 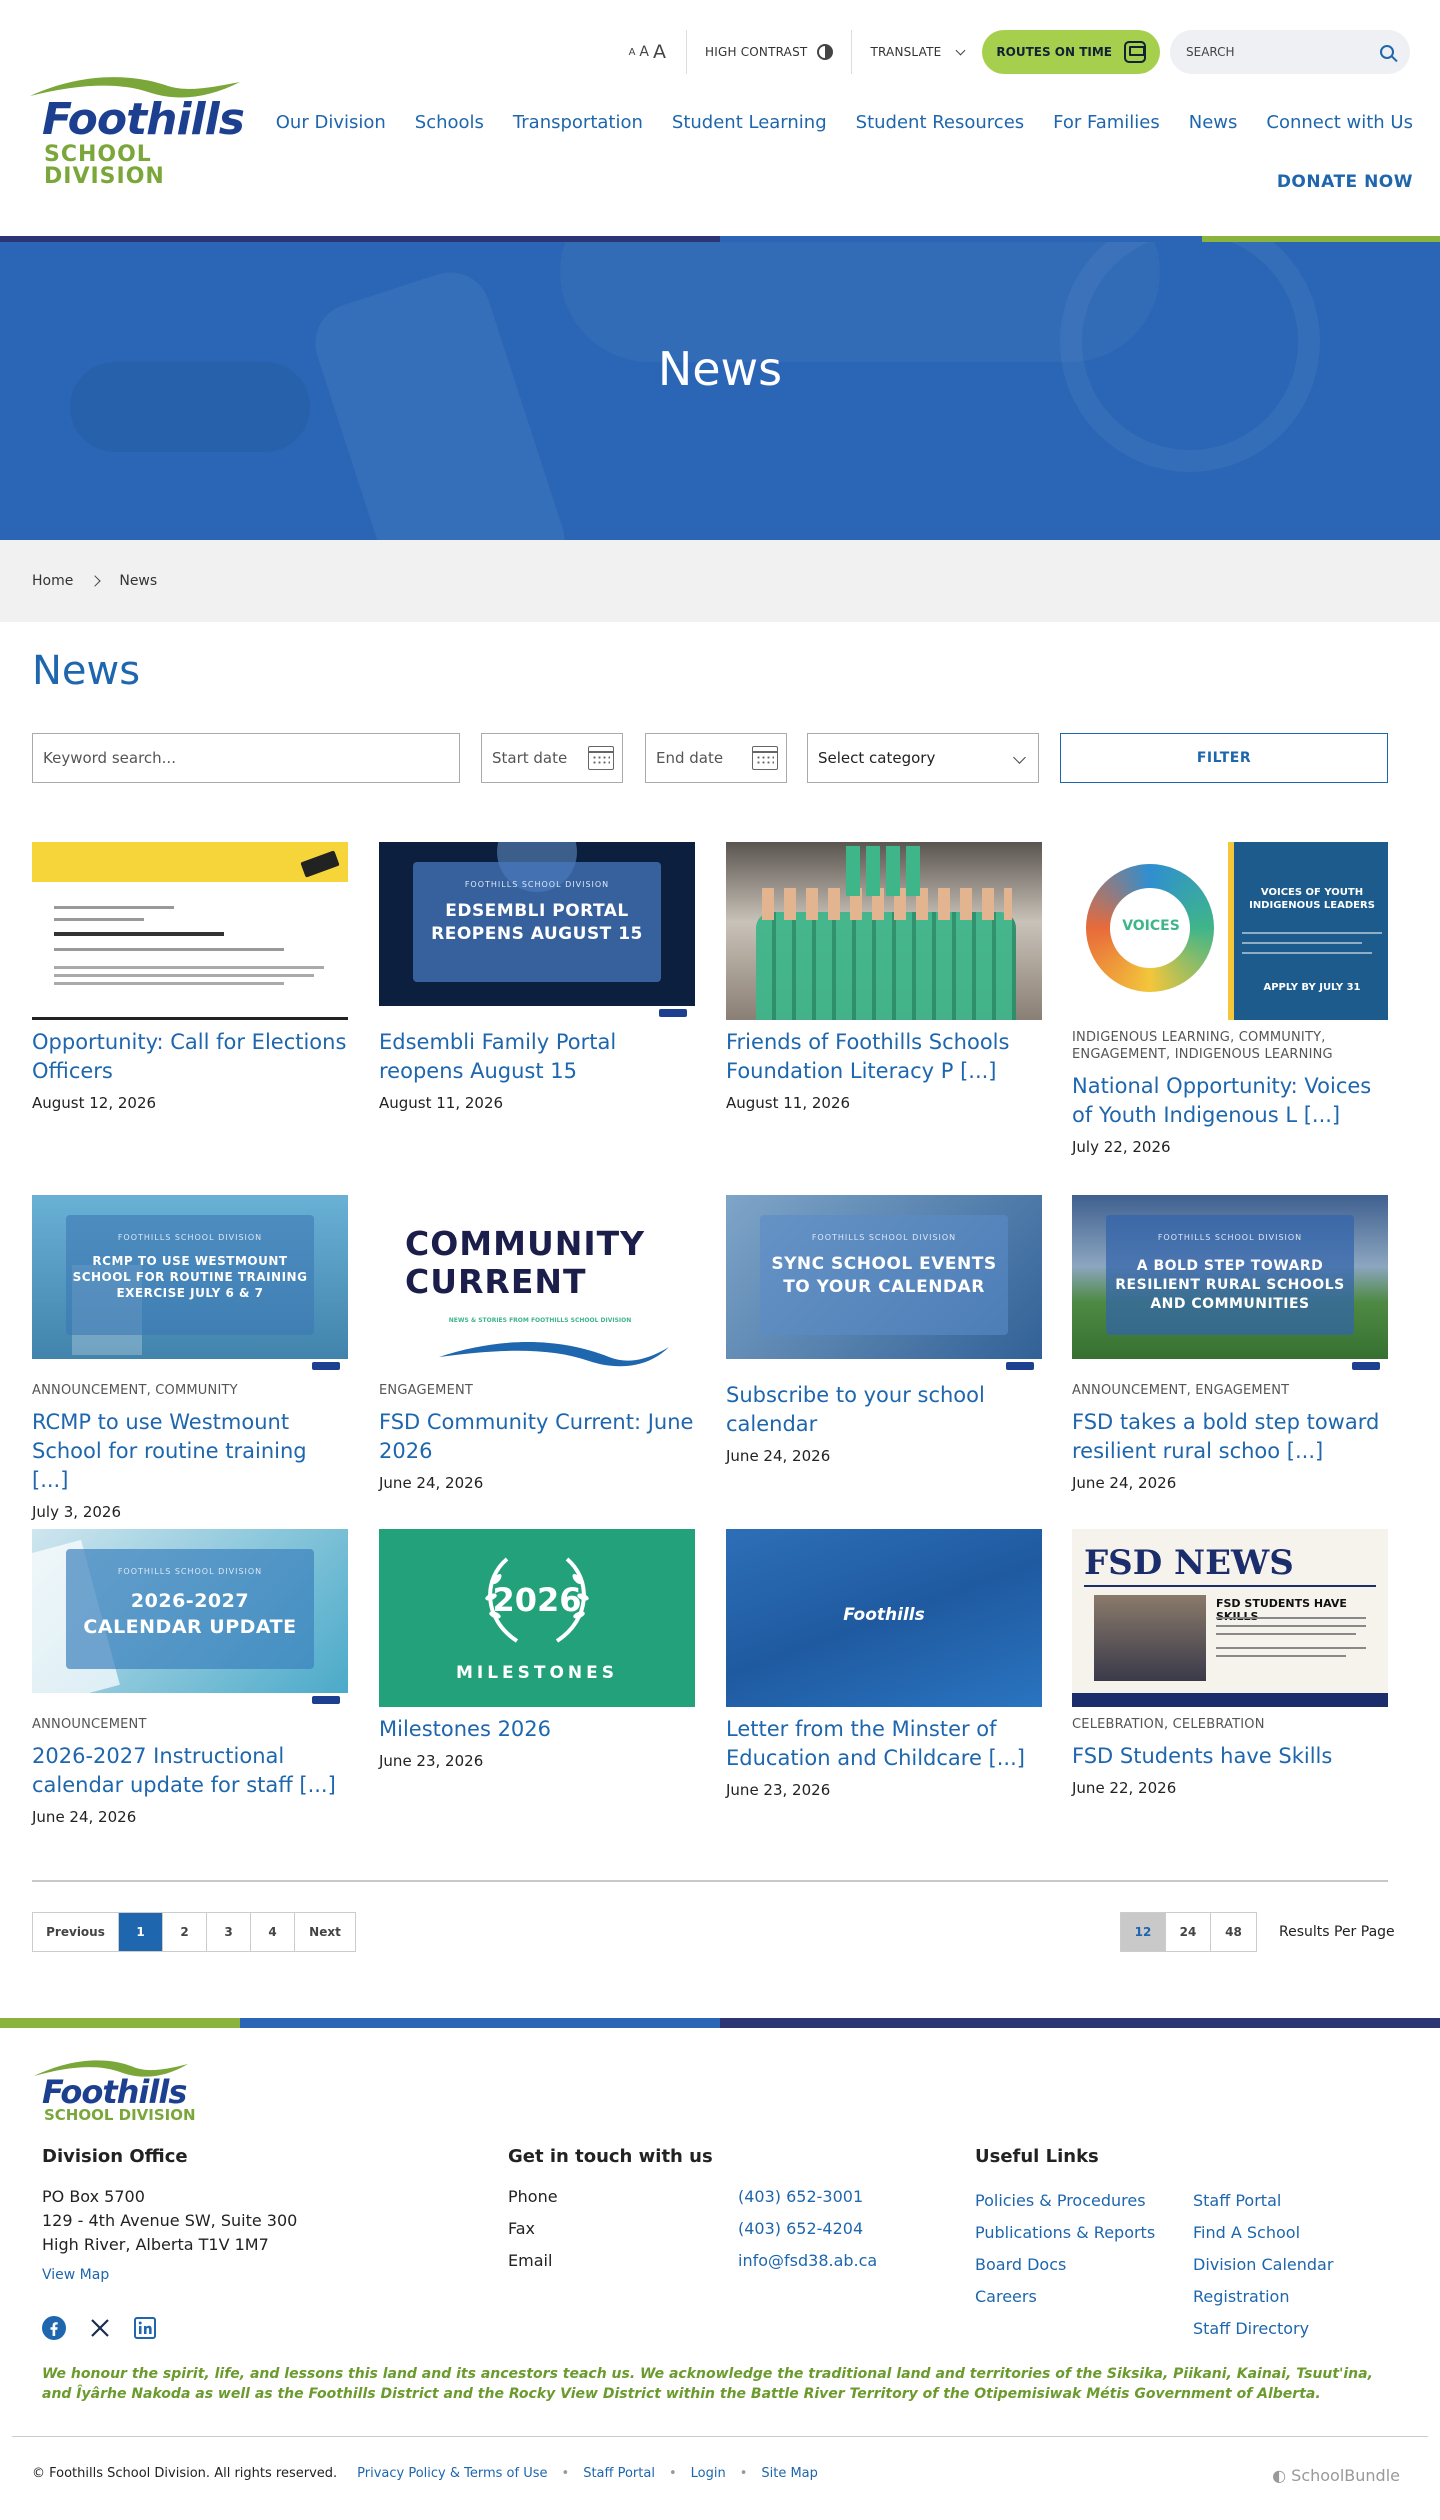 I want to click on routes-label: ROUTES ON TIME, so click(x=1054, y=52).